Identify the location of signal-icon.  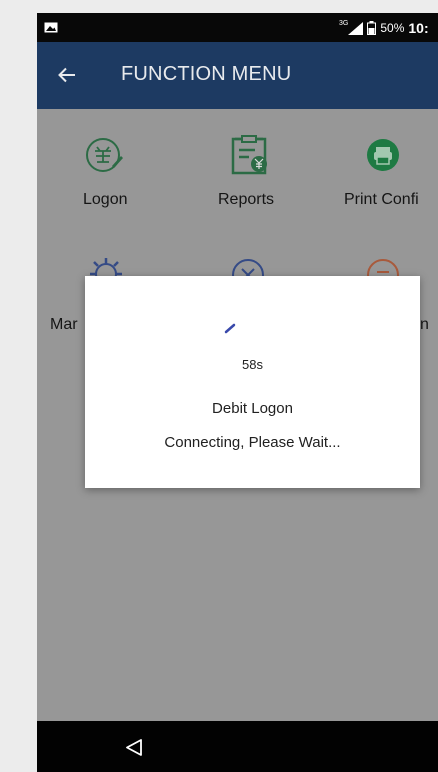
(356, 28).